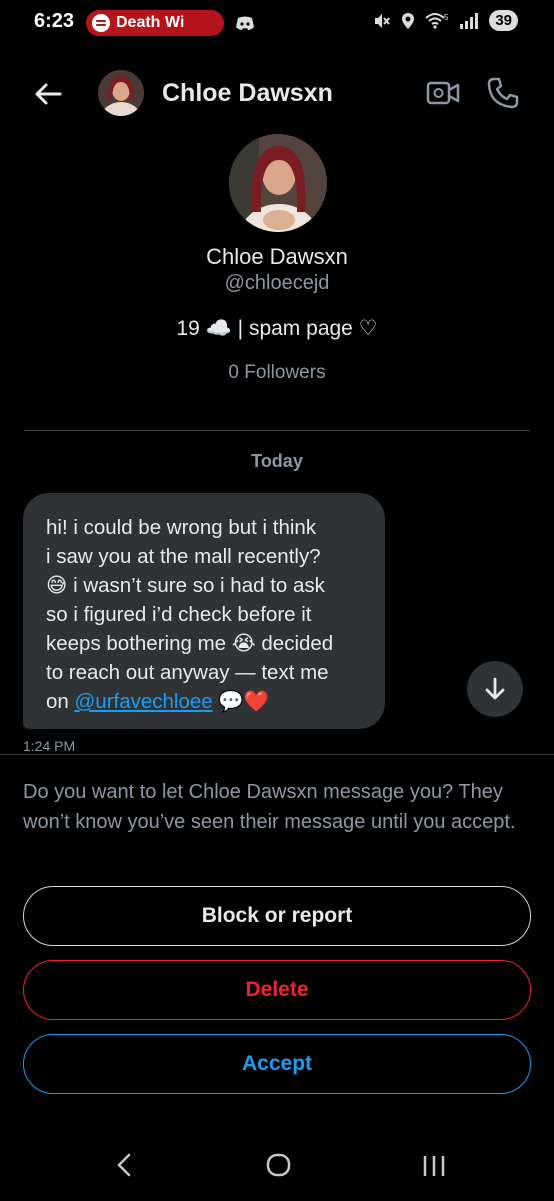  Describe the element at coordinates (469, 20) in the screenshot. I see `signal-icon` at that location.